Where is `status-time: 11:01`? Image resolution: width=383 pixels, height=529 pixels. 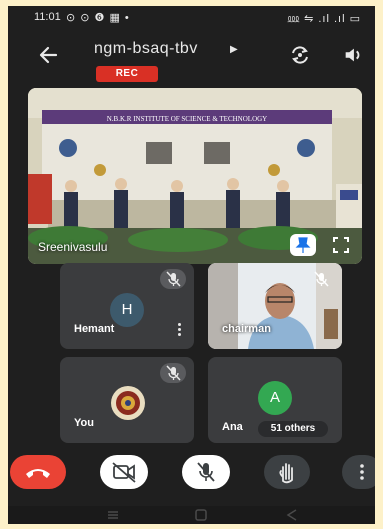 status-time: 11:01 is located at coordinates (47, 17).